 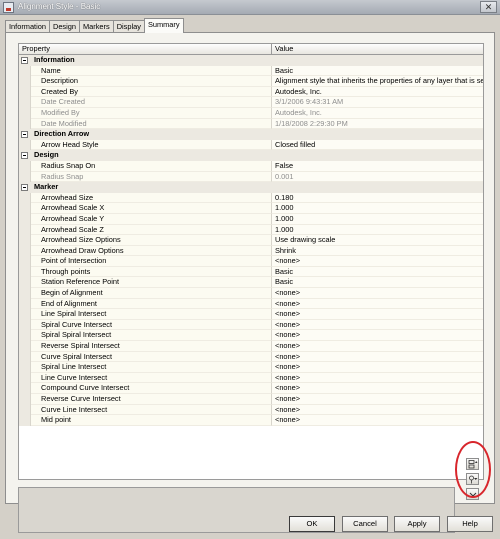 What do you see at coordinates (251, 410) in the screenshot?
I see `property-row: Curve Line Intersect <none>` at bounding box center [251, 410].